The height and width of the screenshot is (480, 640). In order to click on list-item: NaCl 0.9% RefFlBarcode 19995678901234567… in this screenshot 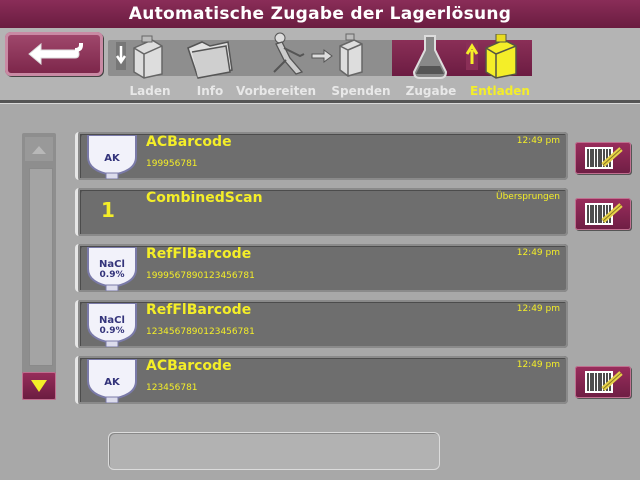, I will do `click(321, 268)`.